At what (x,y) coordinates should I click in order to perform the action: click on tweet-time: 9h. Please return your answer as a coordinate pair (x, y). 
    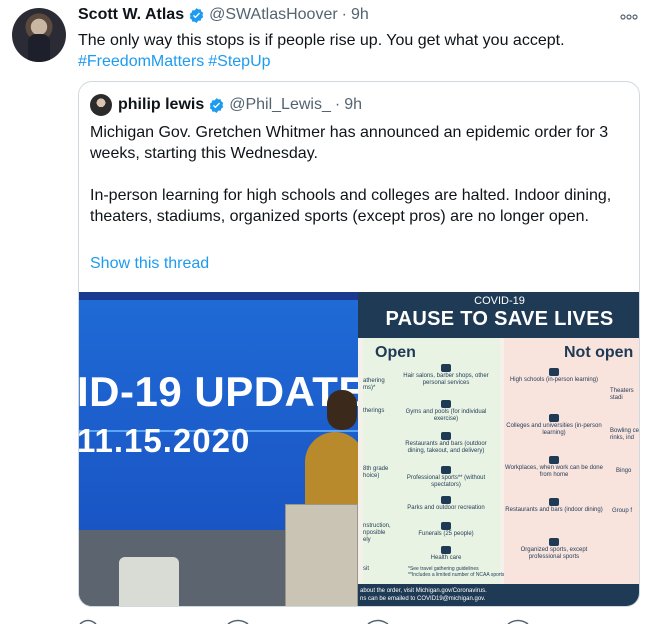
    Looking at the image, I should click on (360, 15).